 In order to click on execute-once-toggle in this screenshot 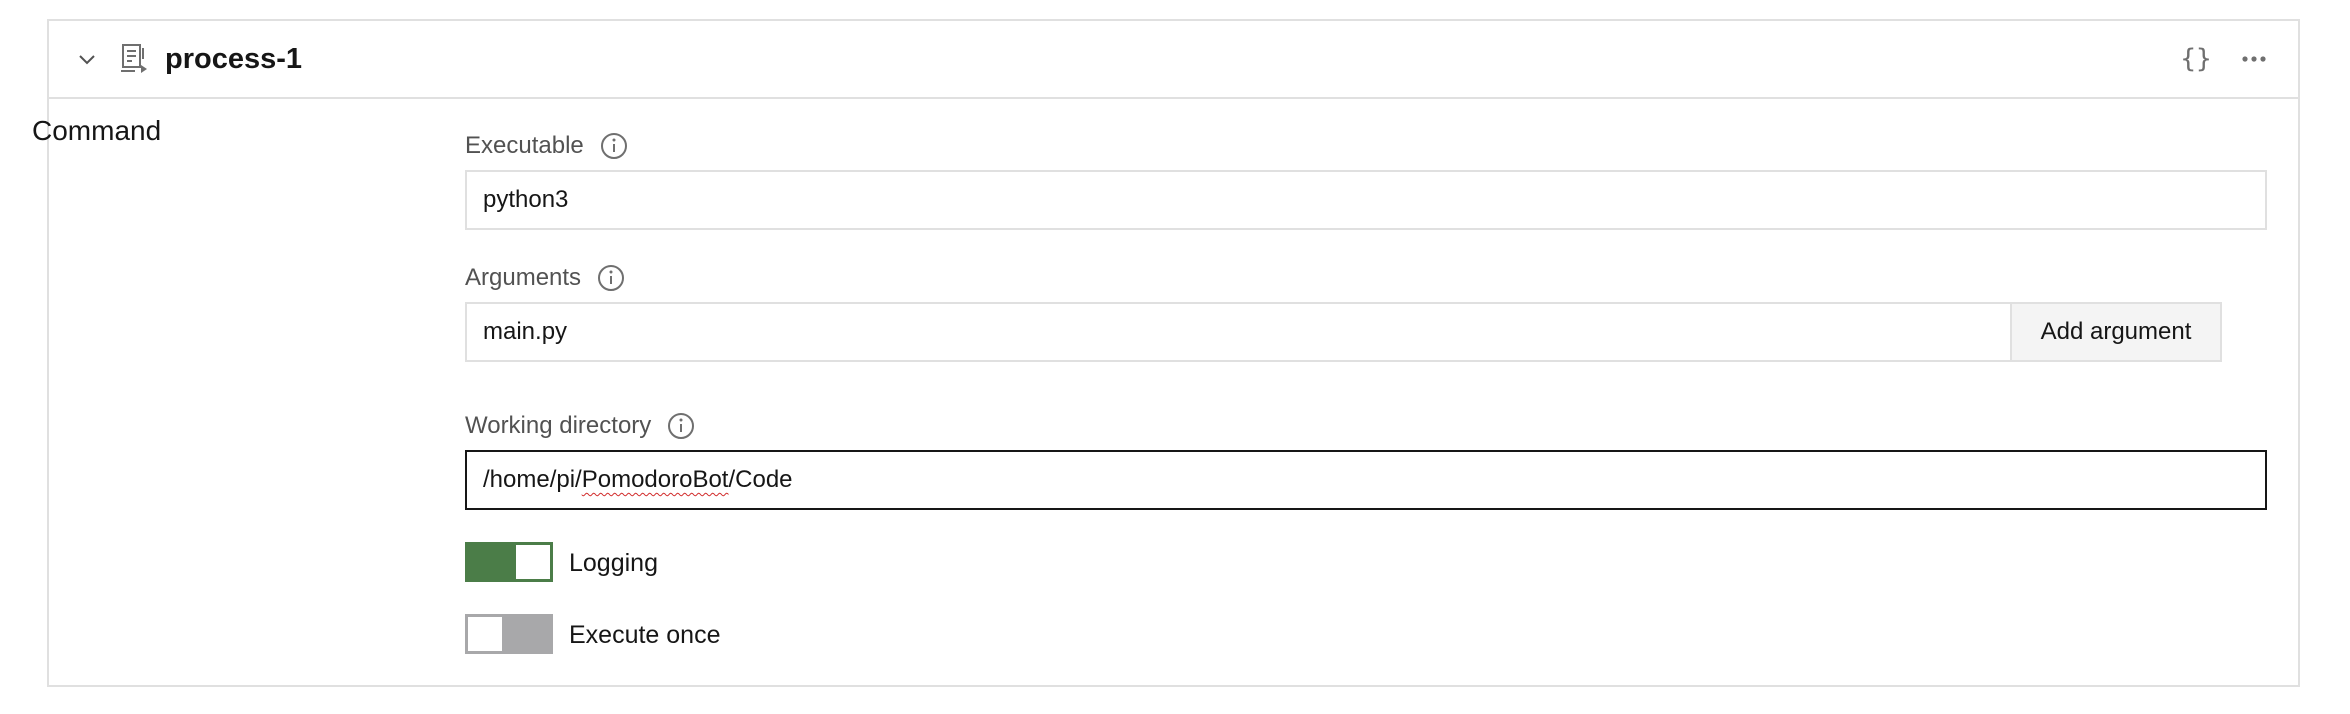, I will do `click(509, 634)`.